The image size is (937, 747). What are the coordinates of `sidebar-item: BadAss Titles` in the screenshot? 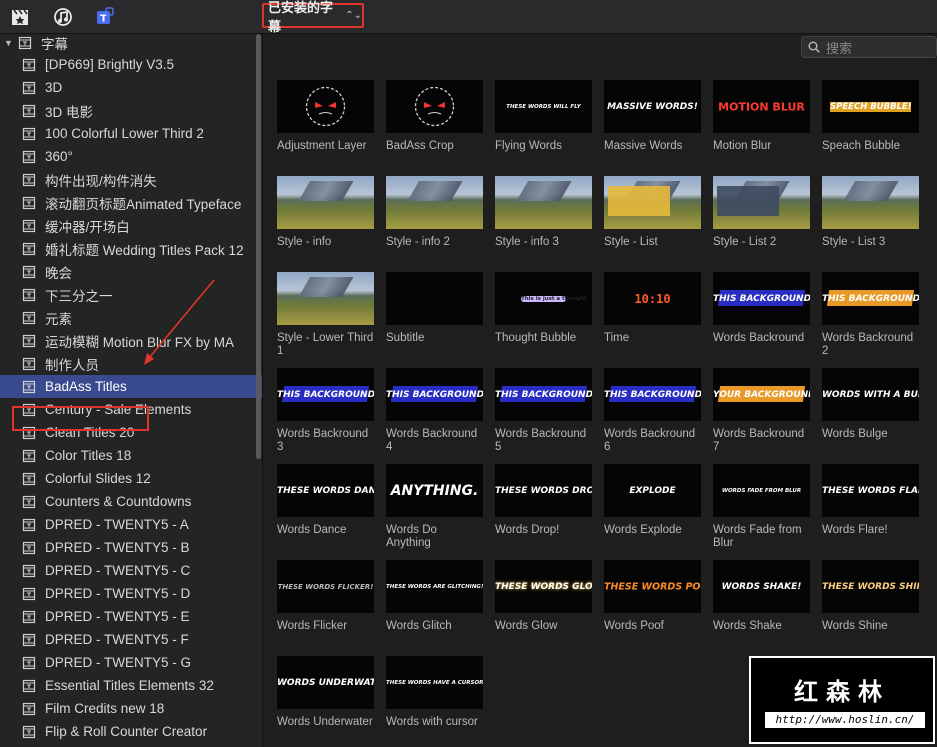 It's located at (131, 386).